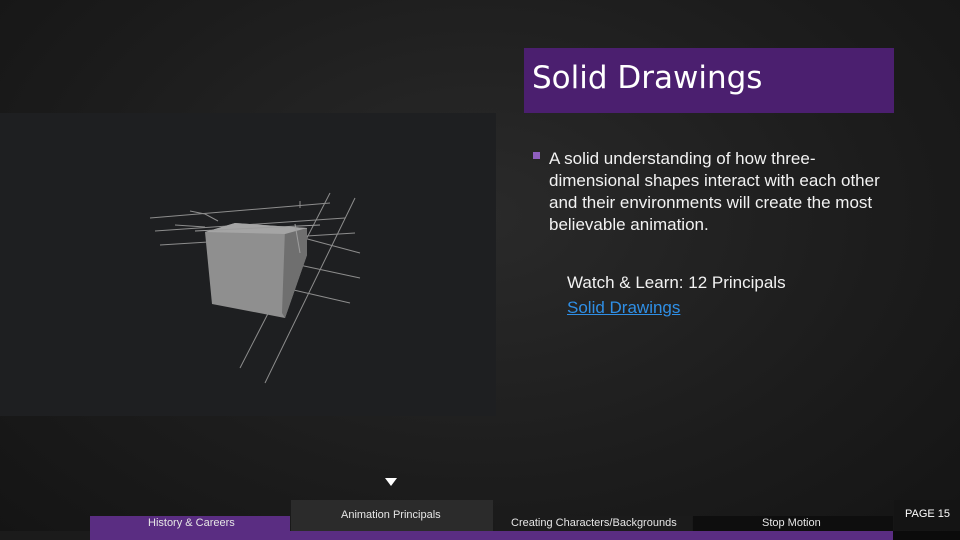 This screenshot has width=960, height=540. I want to click on nav-label: Stop Motion, so click(791, 523).